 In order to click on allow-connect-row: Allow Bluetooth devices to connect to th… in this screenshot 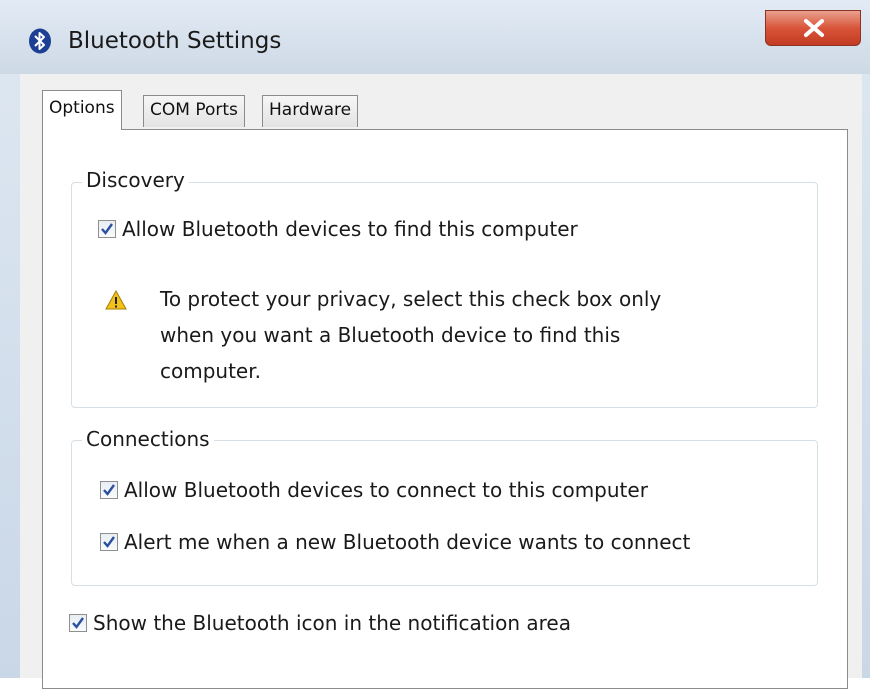, I will do `click(374, 490)`.